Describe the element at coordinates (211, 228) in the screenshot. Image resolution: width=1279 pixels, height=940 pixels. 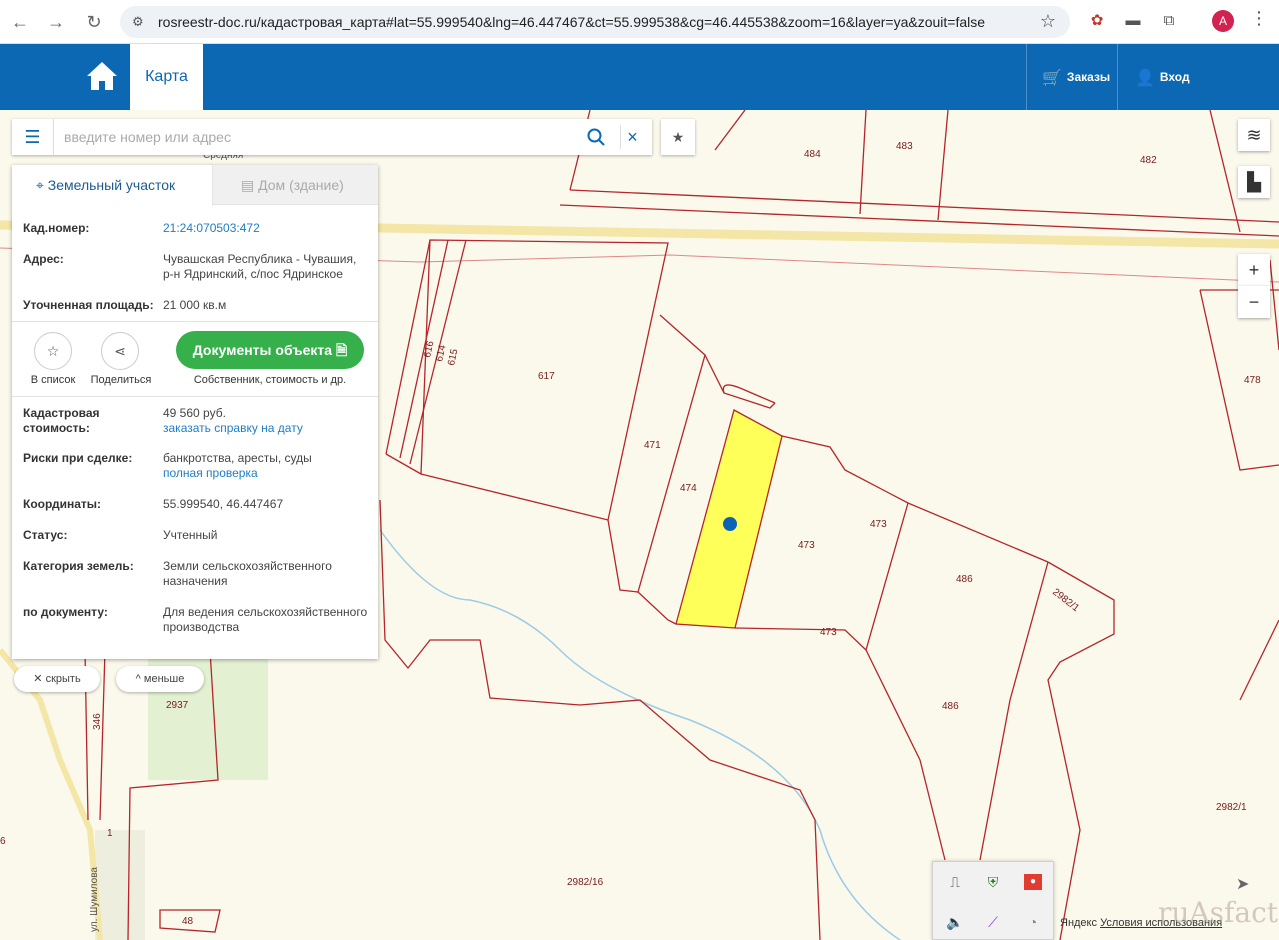
I see `cadastral-number-link: 21:24:070503:472` at that location.